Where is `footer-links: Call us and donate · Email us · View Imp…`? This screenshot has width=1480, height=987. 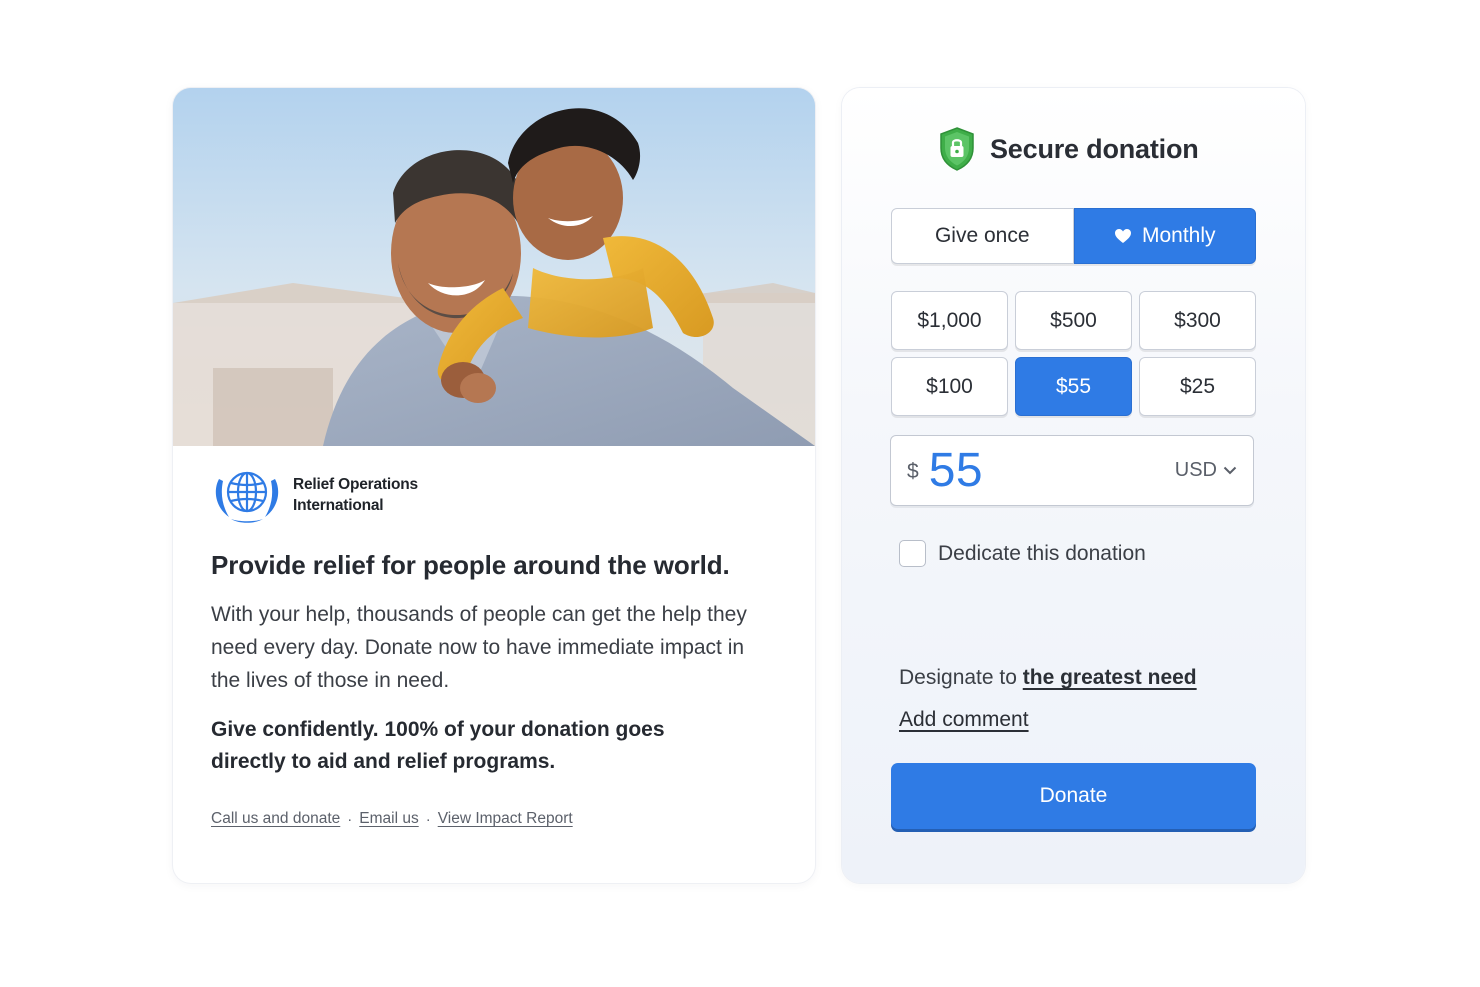
footer-links: Call us and donate · Email us · View Imp… is located at coordinates (392, 819).